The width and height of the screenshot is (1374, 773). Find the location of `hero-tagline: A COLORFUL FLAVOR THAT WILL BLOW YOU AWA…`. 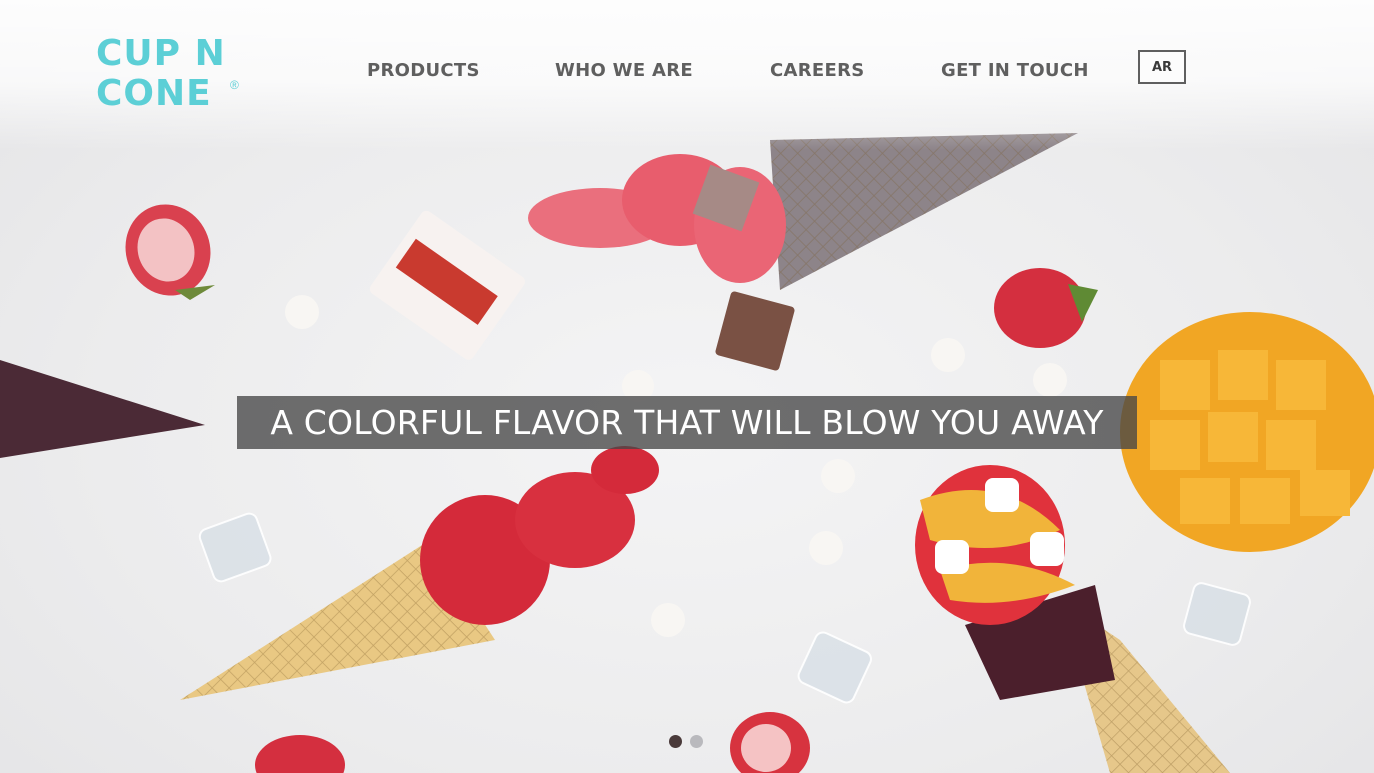

hero-tagline: A COLORFUL FLAVOR THAT WILL BLOW YOU AWA… is located at coordinates (687, 422).